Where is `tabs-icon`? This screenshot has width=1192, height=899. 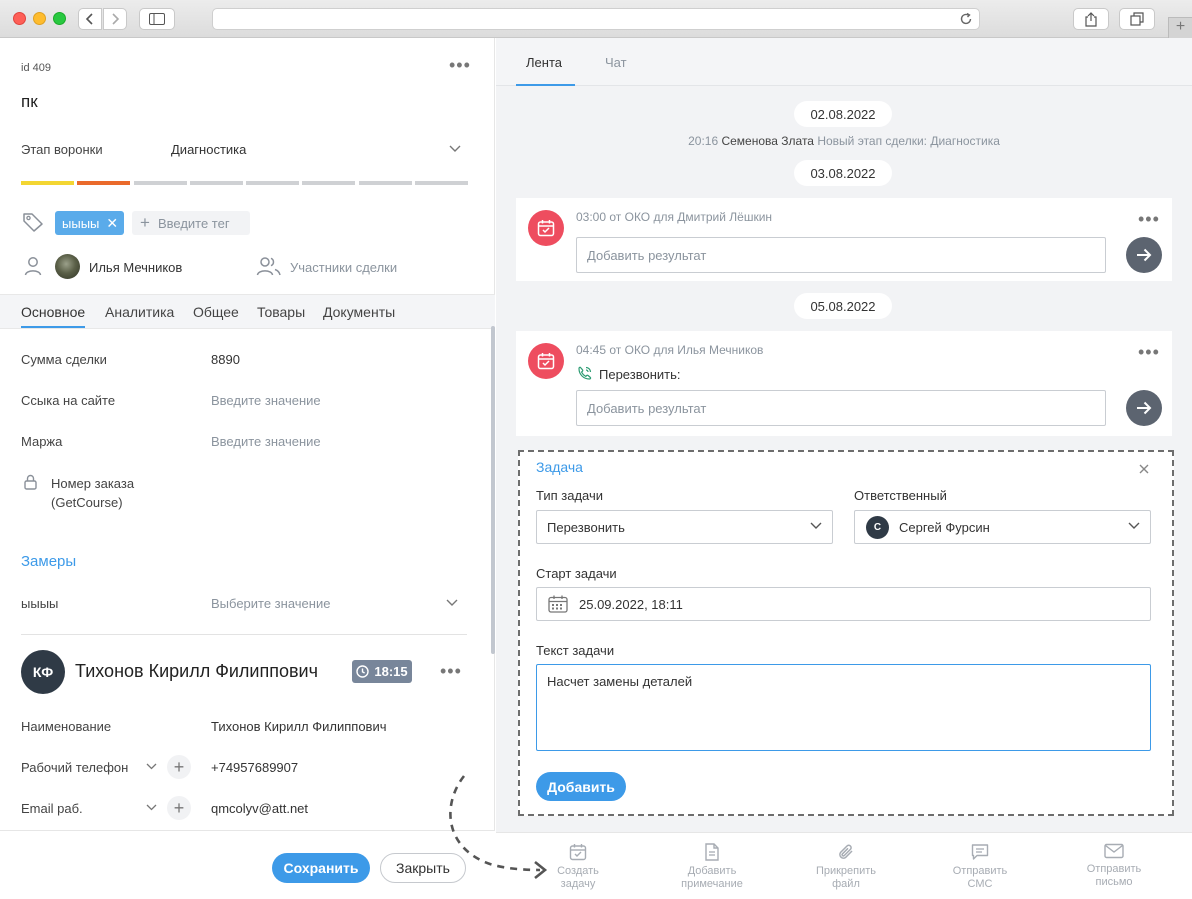
tabs-icon is located at coordinates (1137, 19).